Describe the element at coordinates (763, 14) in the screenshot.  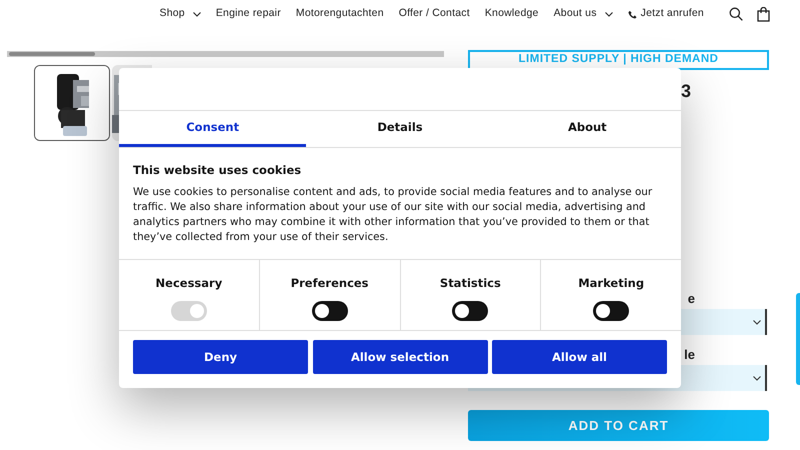
I see `shopping-bag-icon` at that location.